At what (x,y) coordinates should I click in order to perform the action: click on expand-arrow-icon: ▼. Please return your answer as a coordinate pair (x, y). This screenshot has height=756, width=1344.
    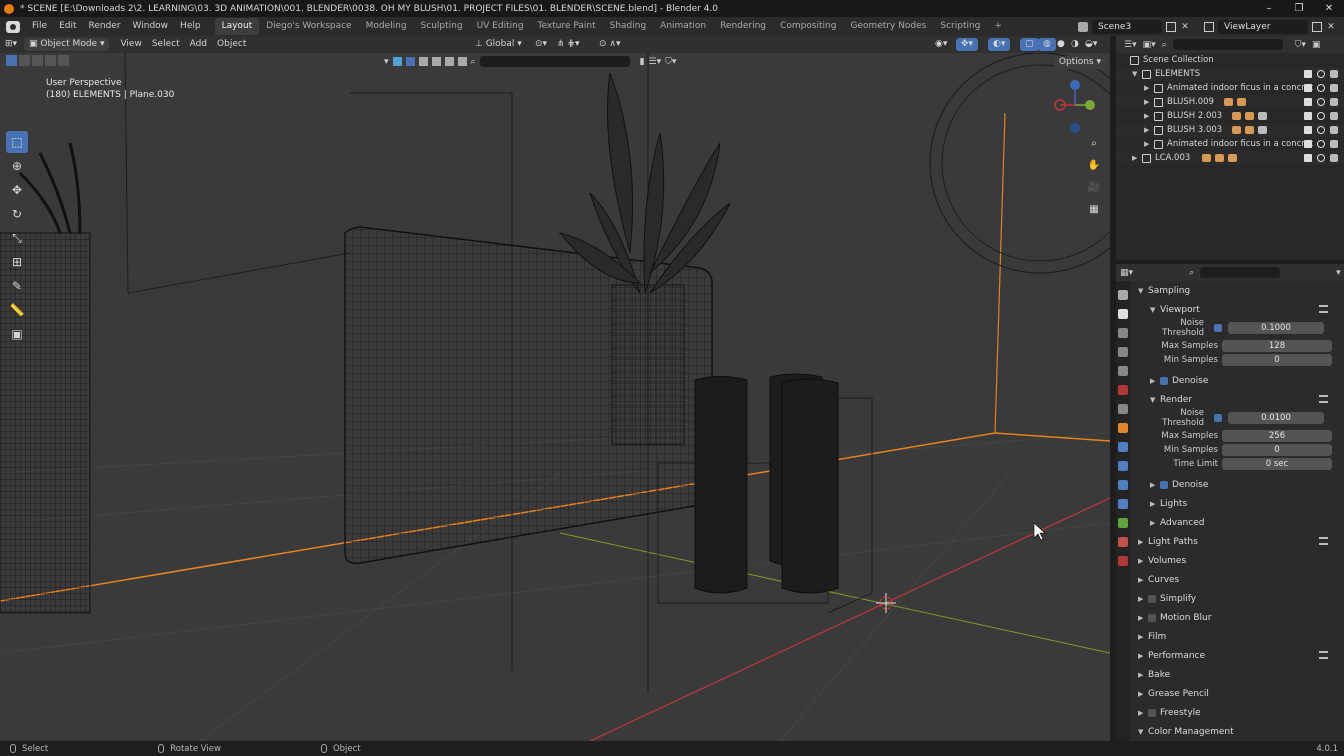
    Looking at the image, I should click on (1137, 74).